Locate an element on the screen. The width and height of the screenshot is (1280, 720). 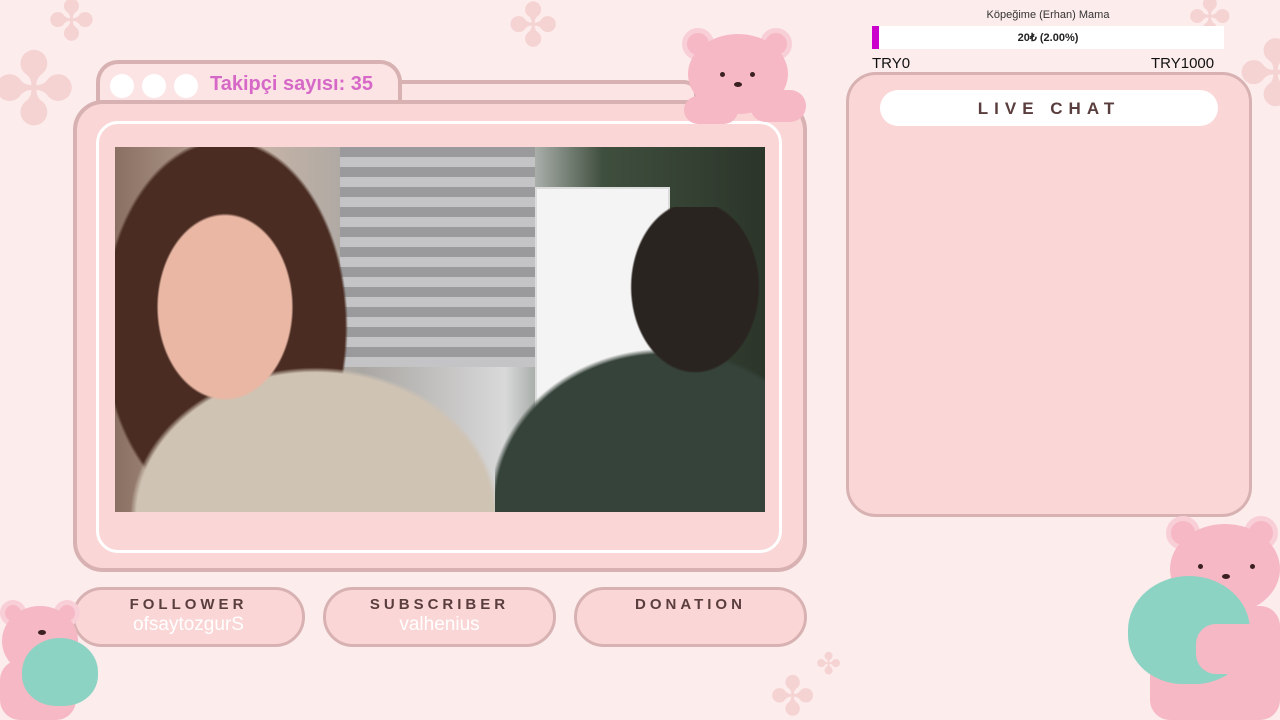
live-chat-header: LIVE CHAT is located at coordinates (1049, 108).